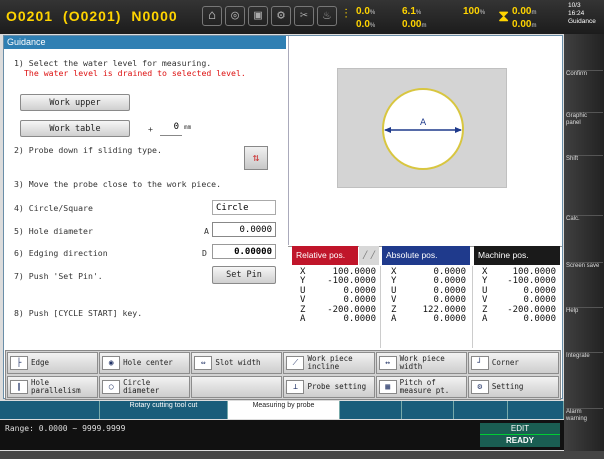  Describe the element at coordinates (302, 455) in the screenshot. I see `function-key-strip` at that location.